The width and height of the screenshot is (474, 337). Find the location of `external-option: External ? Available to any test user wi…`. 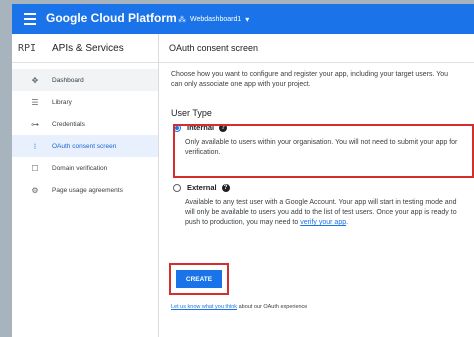

external-option: External ? Available to any test user wi… is located at coordinates (318, 205).